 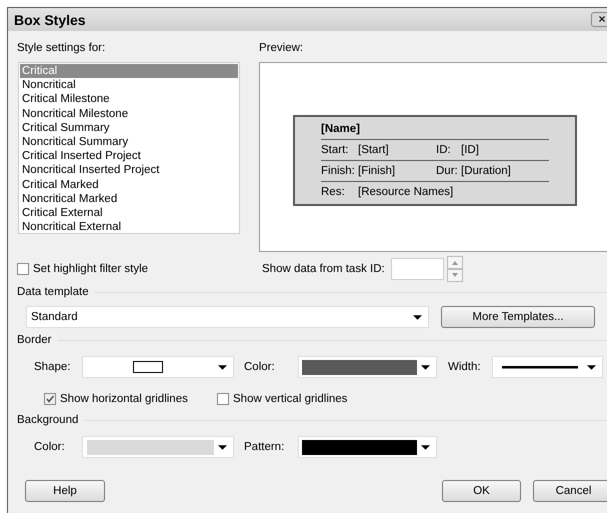 What do you see at coordinates (570, 491) in the screenshot?
I see `cancel-button: Cancel` at bounding box center [570, 491].